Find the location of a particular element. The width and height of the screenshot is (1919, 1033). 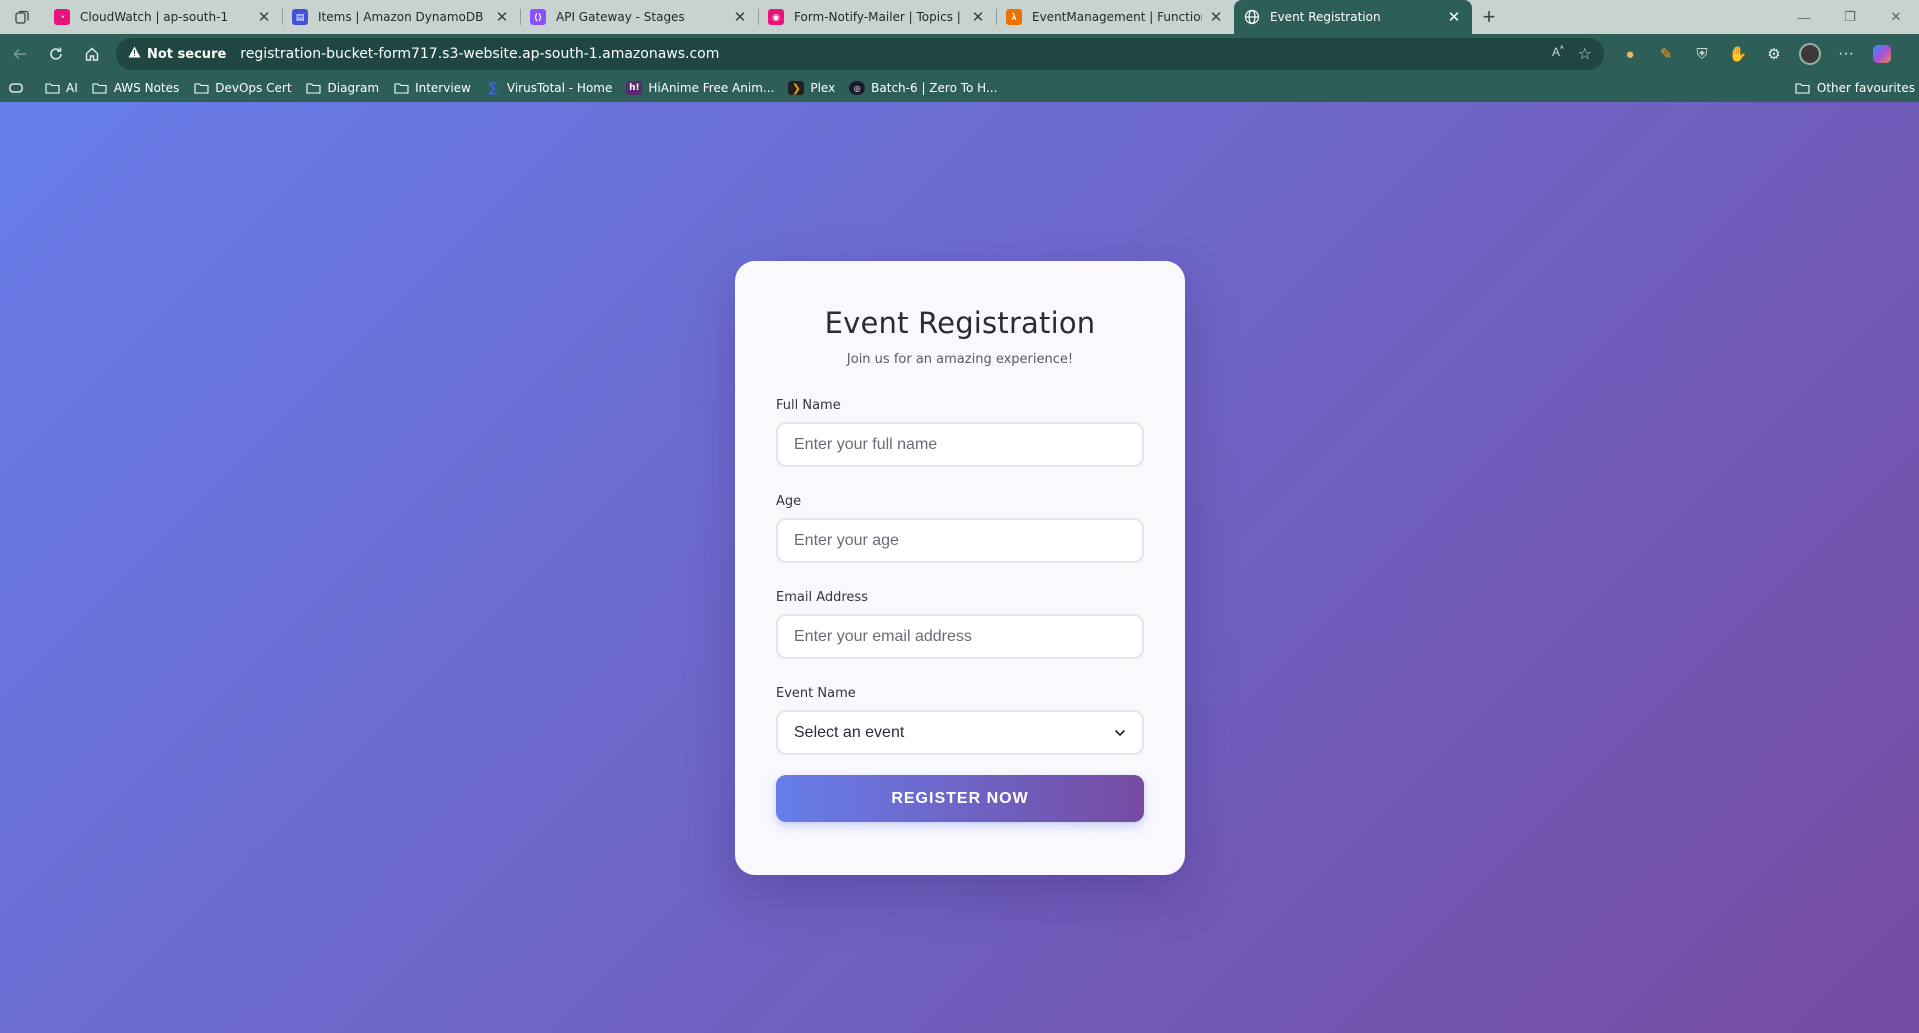

tab-actions-button is located at coordinates (22, 17).